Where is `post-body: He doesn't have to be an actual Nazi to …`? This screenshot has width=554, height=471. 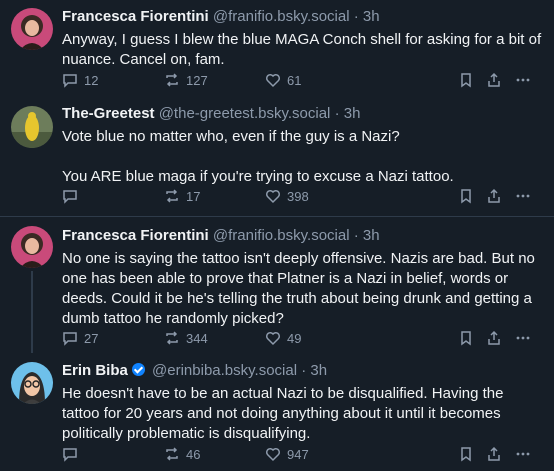
post-body: He doesn't have to be an actual Nazi to … is located at coordinates (302, 414).